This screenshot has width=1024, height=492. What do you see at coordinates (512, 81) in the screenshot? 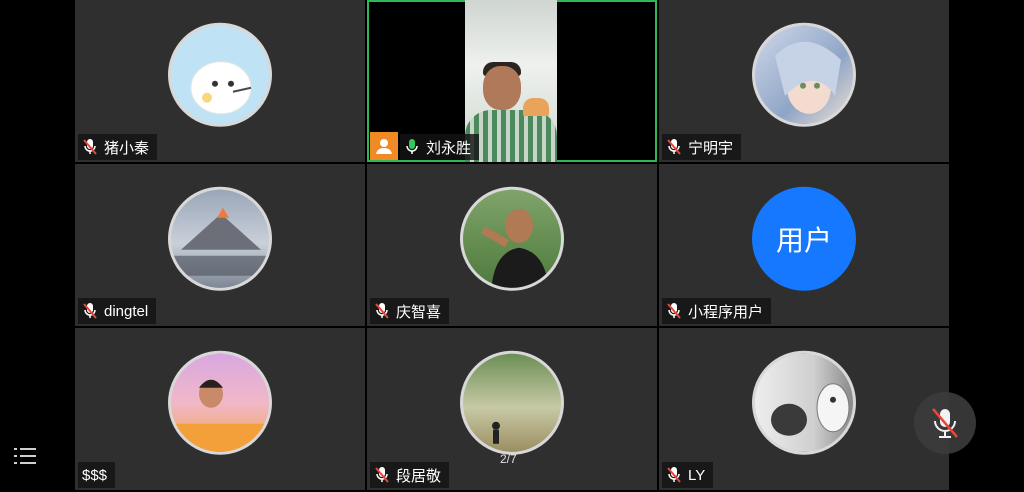
I see `participant-tile-active-speaker: 刘永胜` at bounding box center [512, 81].